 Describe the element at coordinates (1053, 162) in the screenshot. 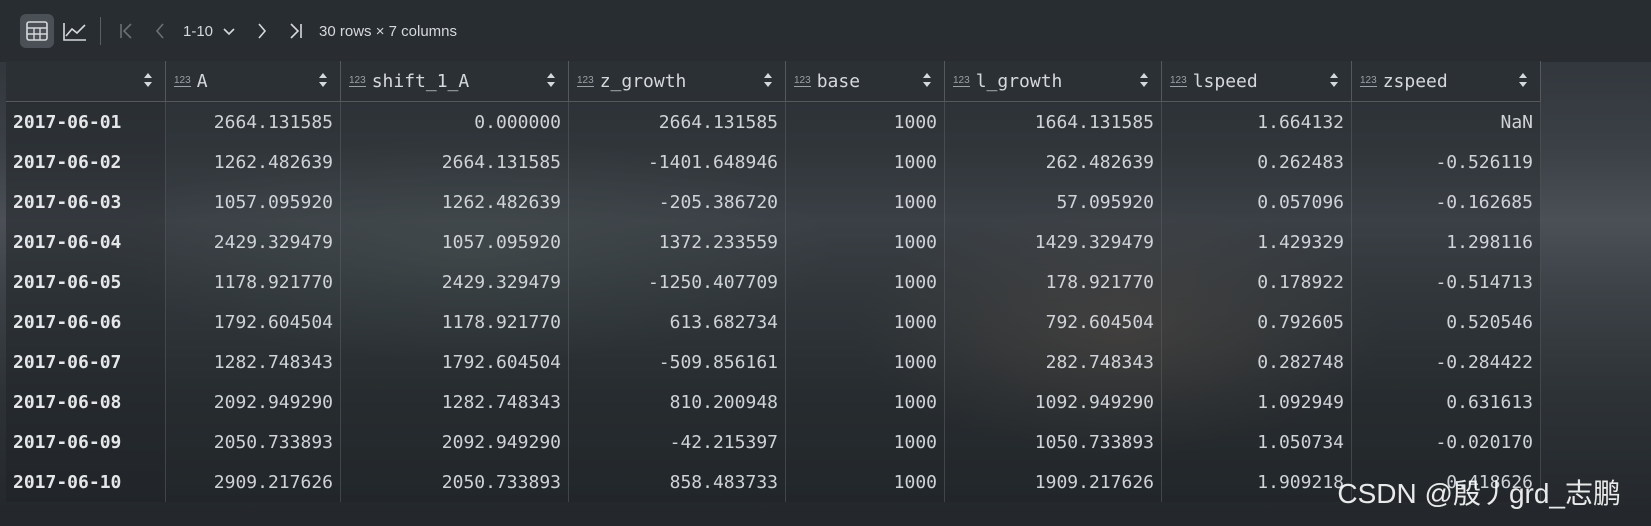

I see `table-cell: 262.482639` at that location.